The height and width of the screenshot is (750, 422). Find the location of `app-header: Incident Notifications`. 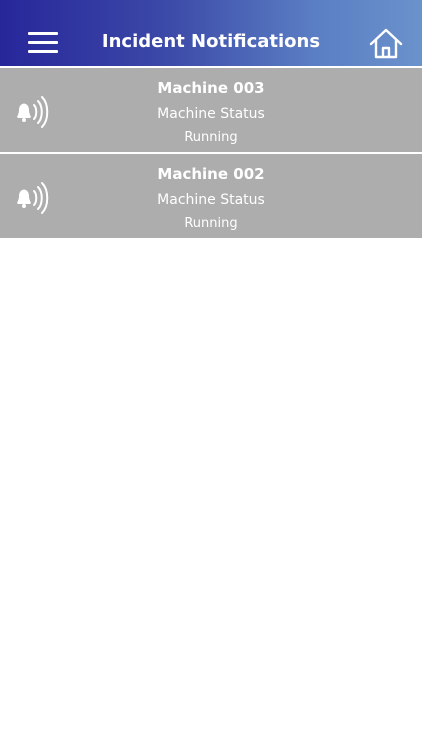

app-header: Incident Notifications is located at coordinates (211, 33).